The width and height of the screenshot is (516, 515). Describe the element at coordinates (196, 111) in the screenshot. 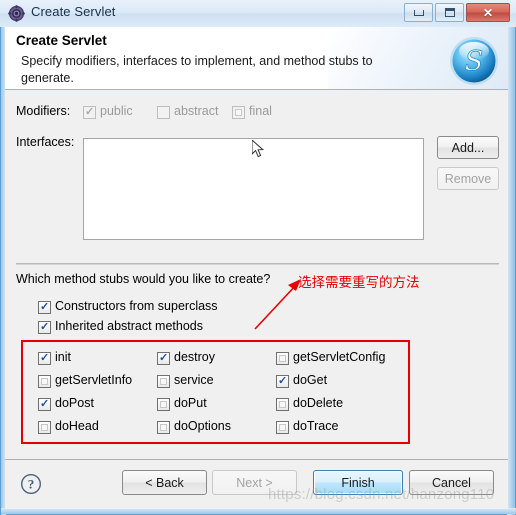

I see `modifier-abstract-label: abstract` at that location.